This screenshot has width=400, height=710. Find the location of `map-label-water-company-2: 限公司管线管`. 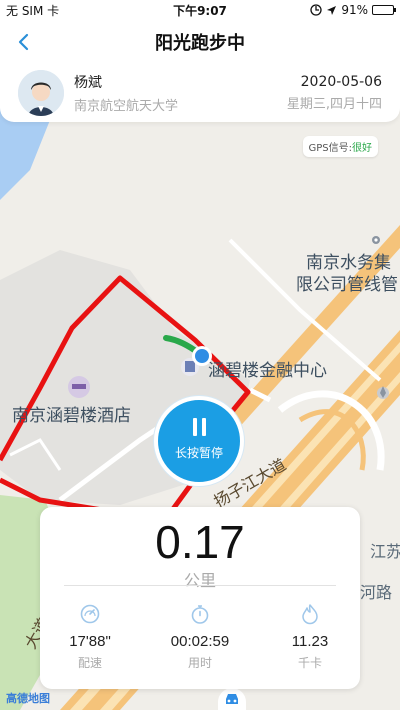

map-label-water-company-2: 限公司管线管 is located at coordinates (347, 285).